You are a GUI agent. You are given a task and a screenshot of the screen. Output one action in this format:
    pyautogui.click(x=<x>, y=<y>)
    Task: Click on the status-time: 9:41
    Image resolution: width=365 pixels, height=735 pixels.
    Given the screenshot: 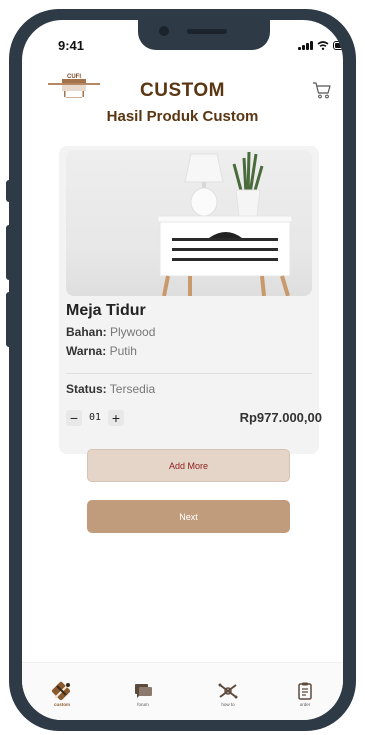 What is the action you would take?
    pyautogui.click(x=71, y=45)
    